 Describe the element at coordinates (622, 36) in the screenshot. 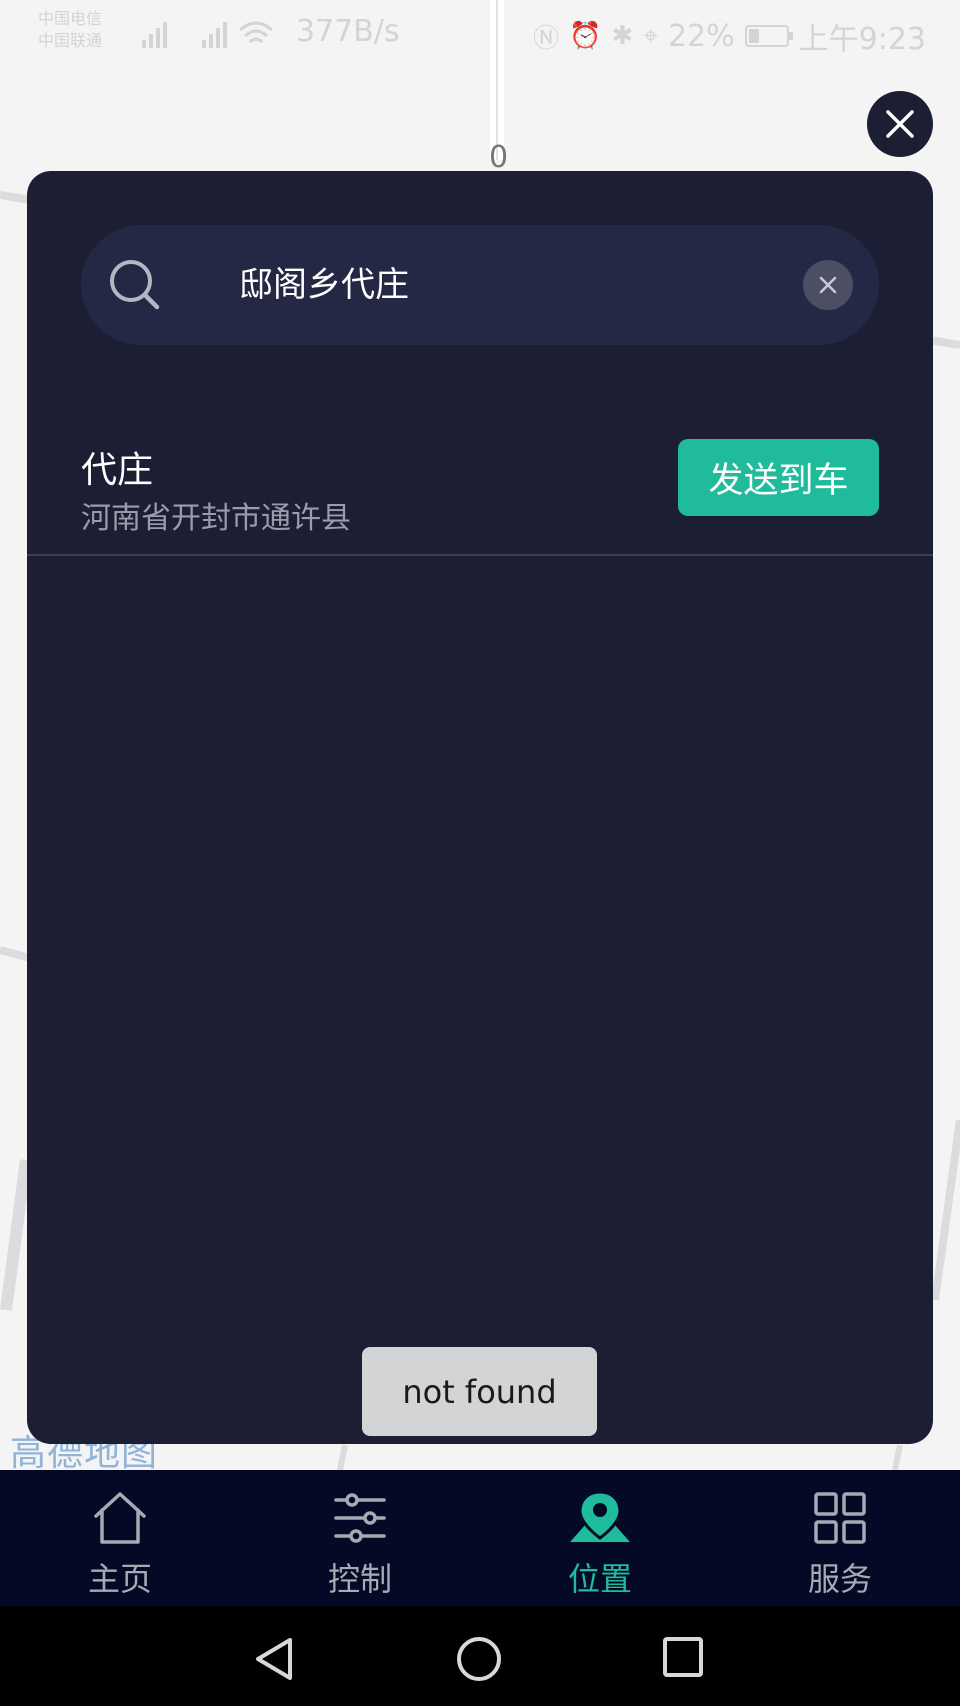

I see `bluetooth-icon: ✱` at that location.